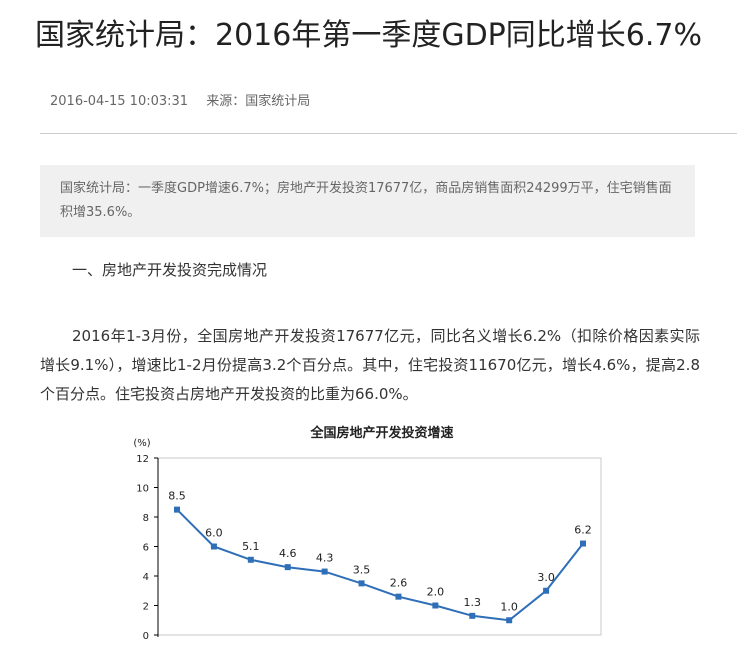 The image size is (737, 649). I want to click on y-tick-label: 10, so click(142, 489).